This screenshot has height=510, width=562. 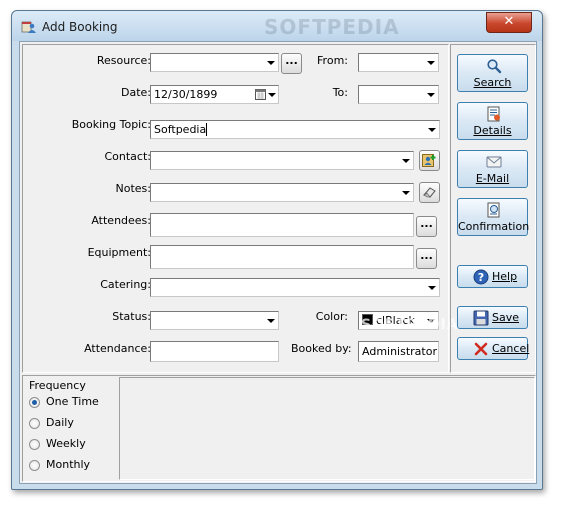 What do you see at coordinates (34, 402) in the screenshot?
I see `radio-selected-icon` at bounding box center [34, 402].